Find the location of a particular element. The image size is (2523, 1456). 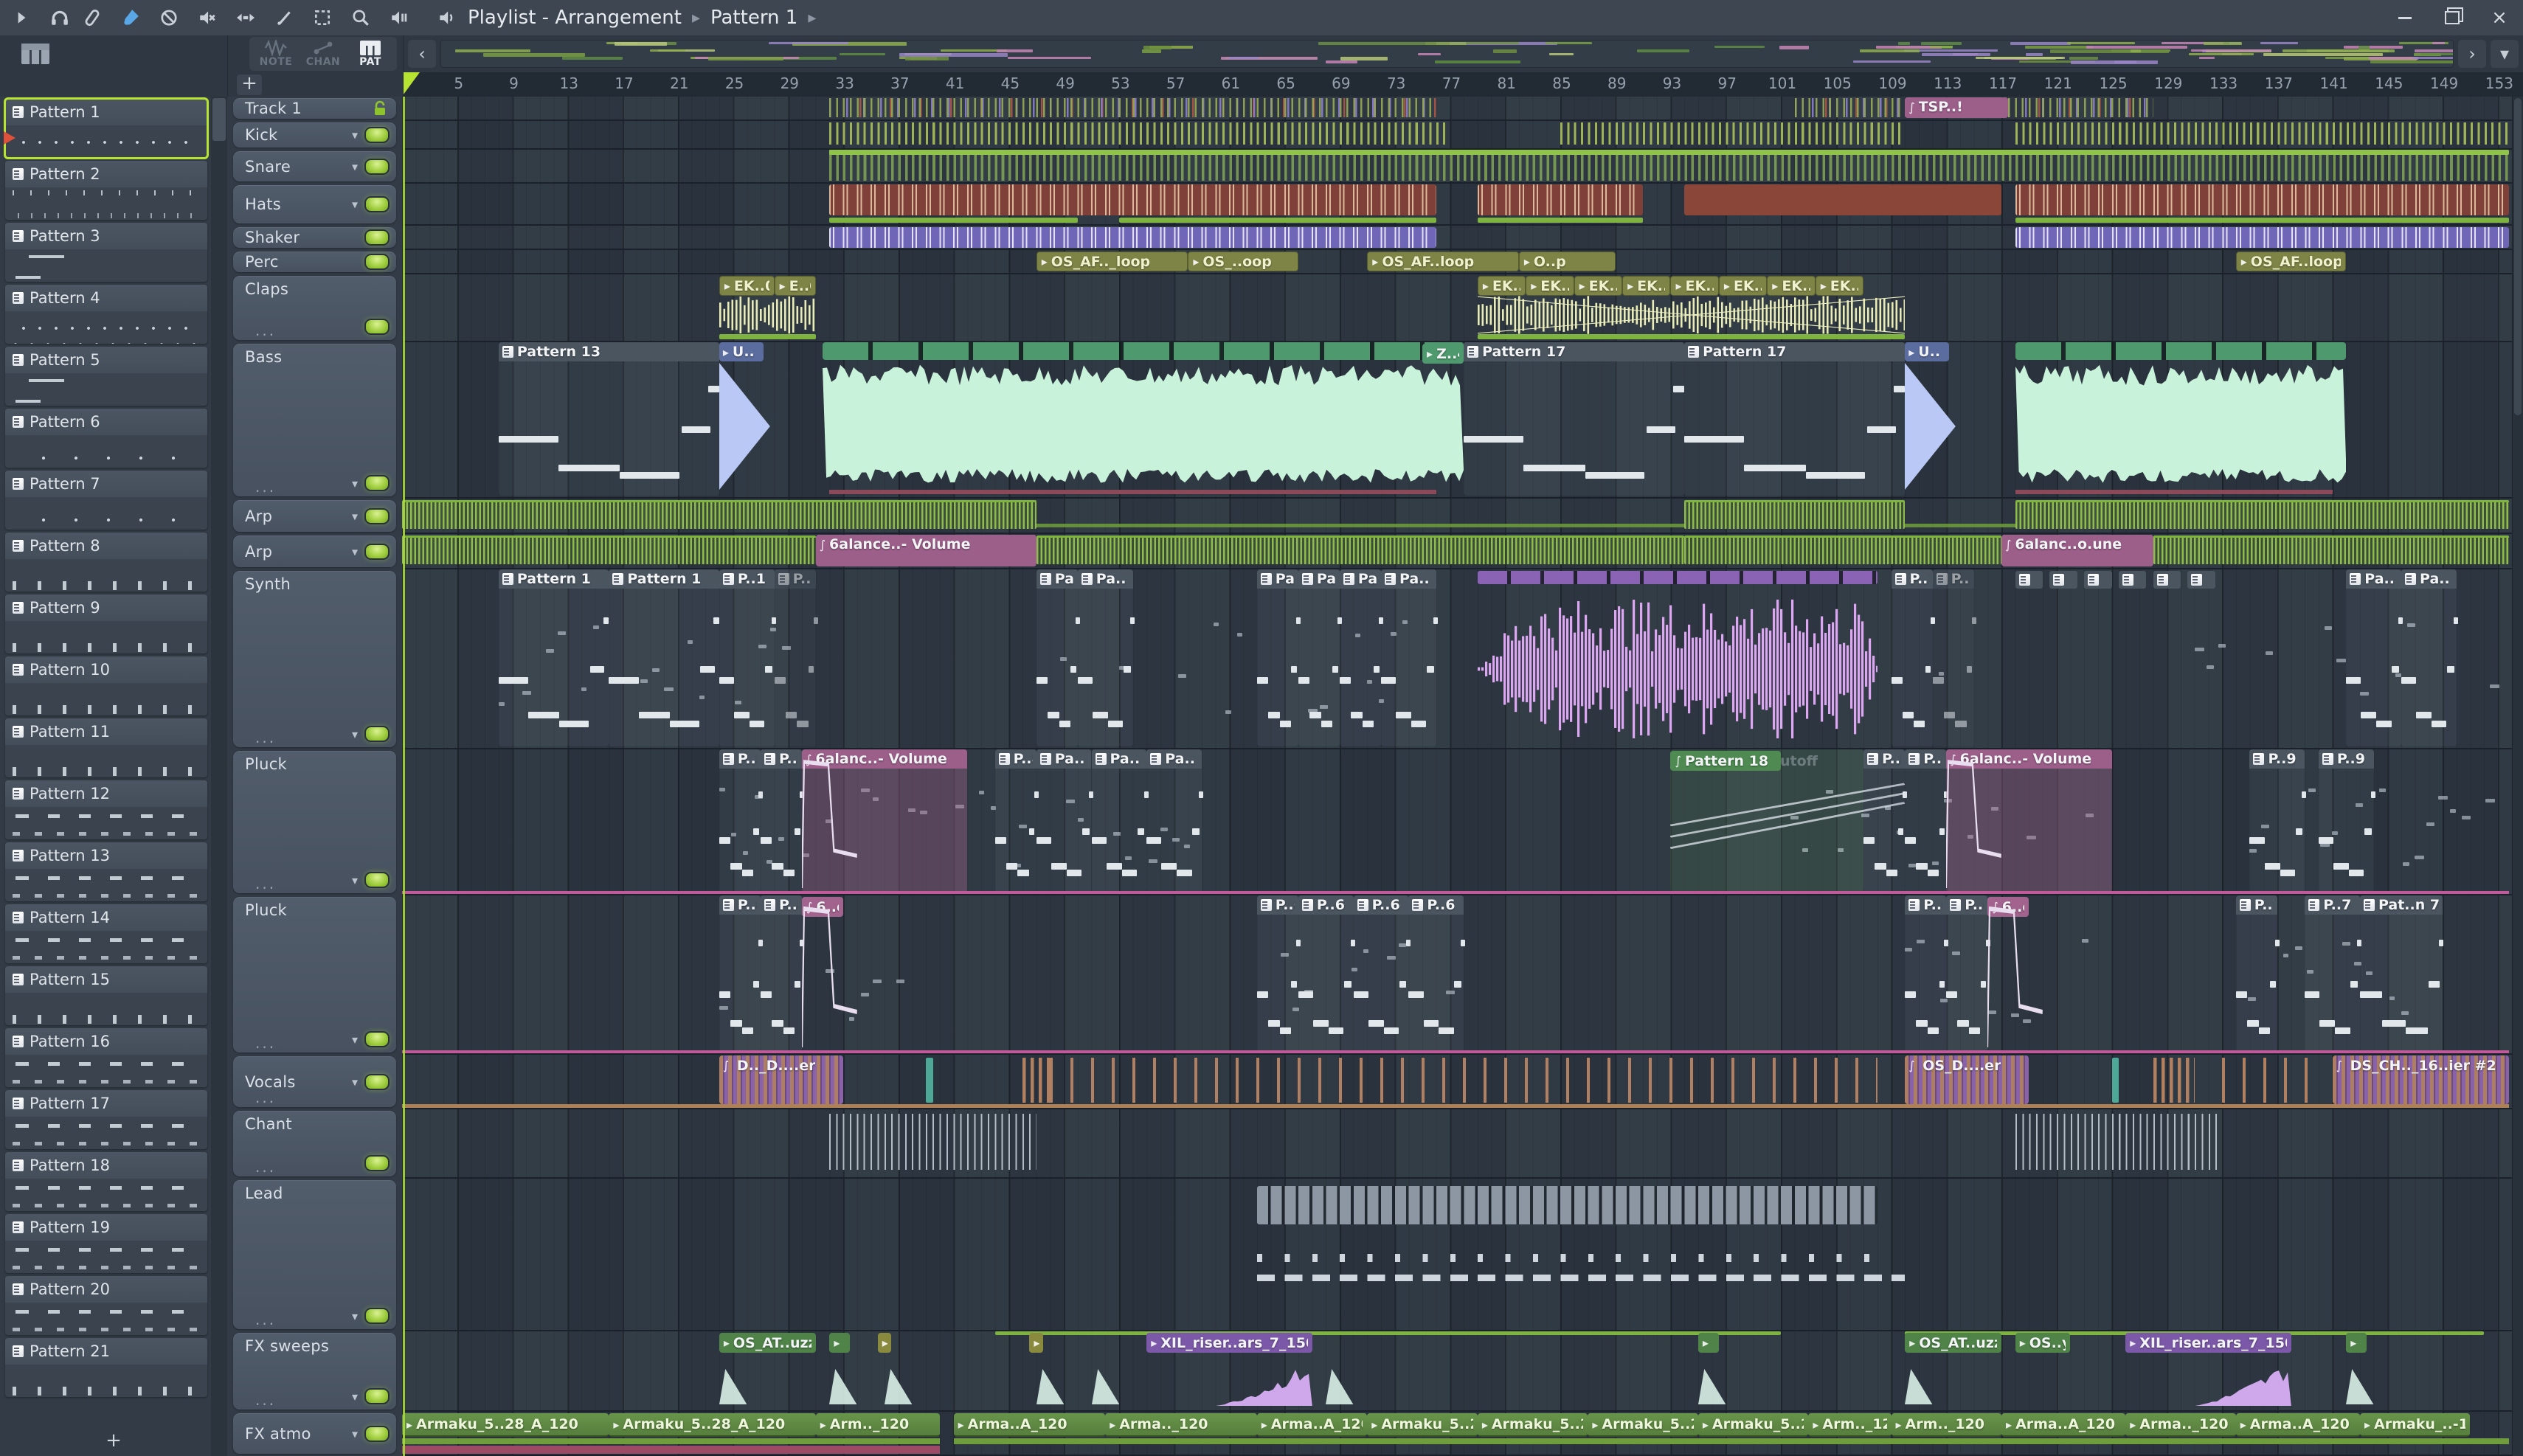

track-header-kick-1: Kick ▾ is located at coordinates (314, 135).